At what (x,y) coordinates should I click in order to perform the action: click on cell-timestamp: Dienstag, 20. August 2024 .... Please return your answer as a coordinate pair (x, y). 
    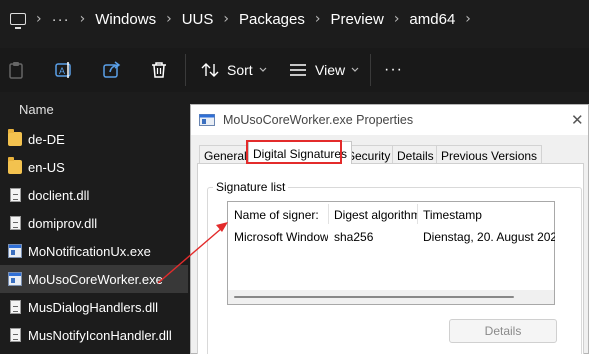
    Looking at the image, I should click on (489, 237).